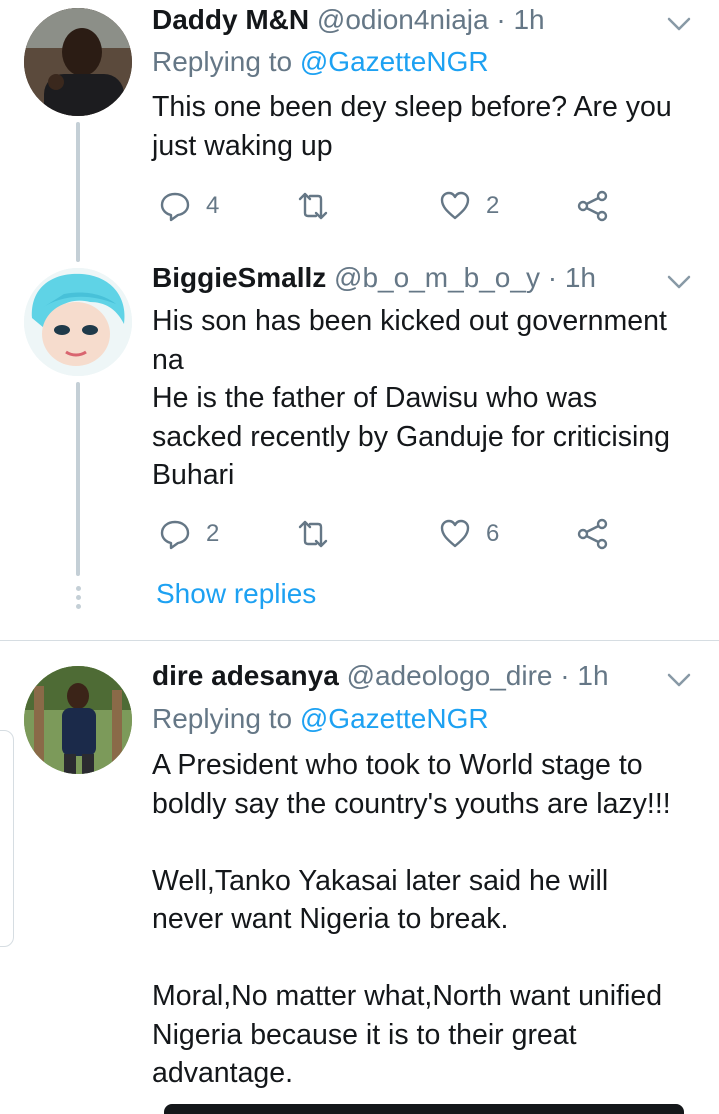 Image resolution: width=719 pixels, height=1114 pixels. Describe the element at coordinates (437, 277) in the screenshot. I see `user-handle: @b_o_m_b_o_y` at that location.